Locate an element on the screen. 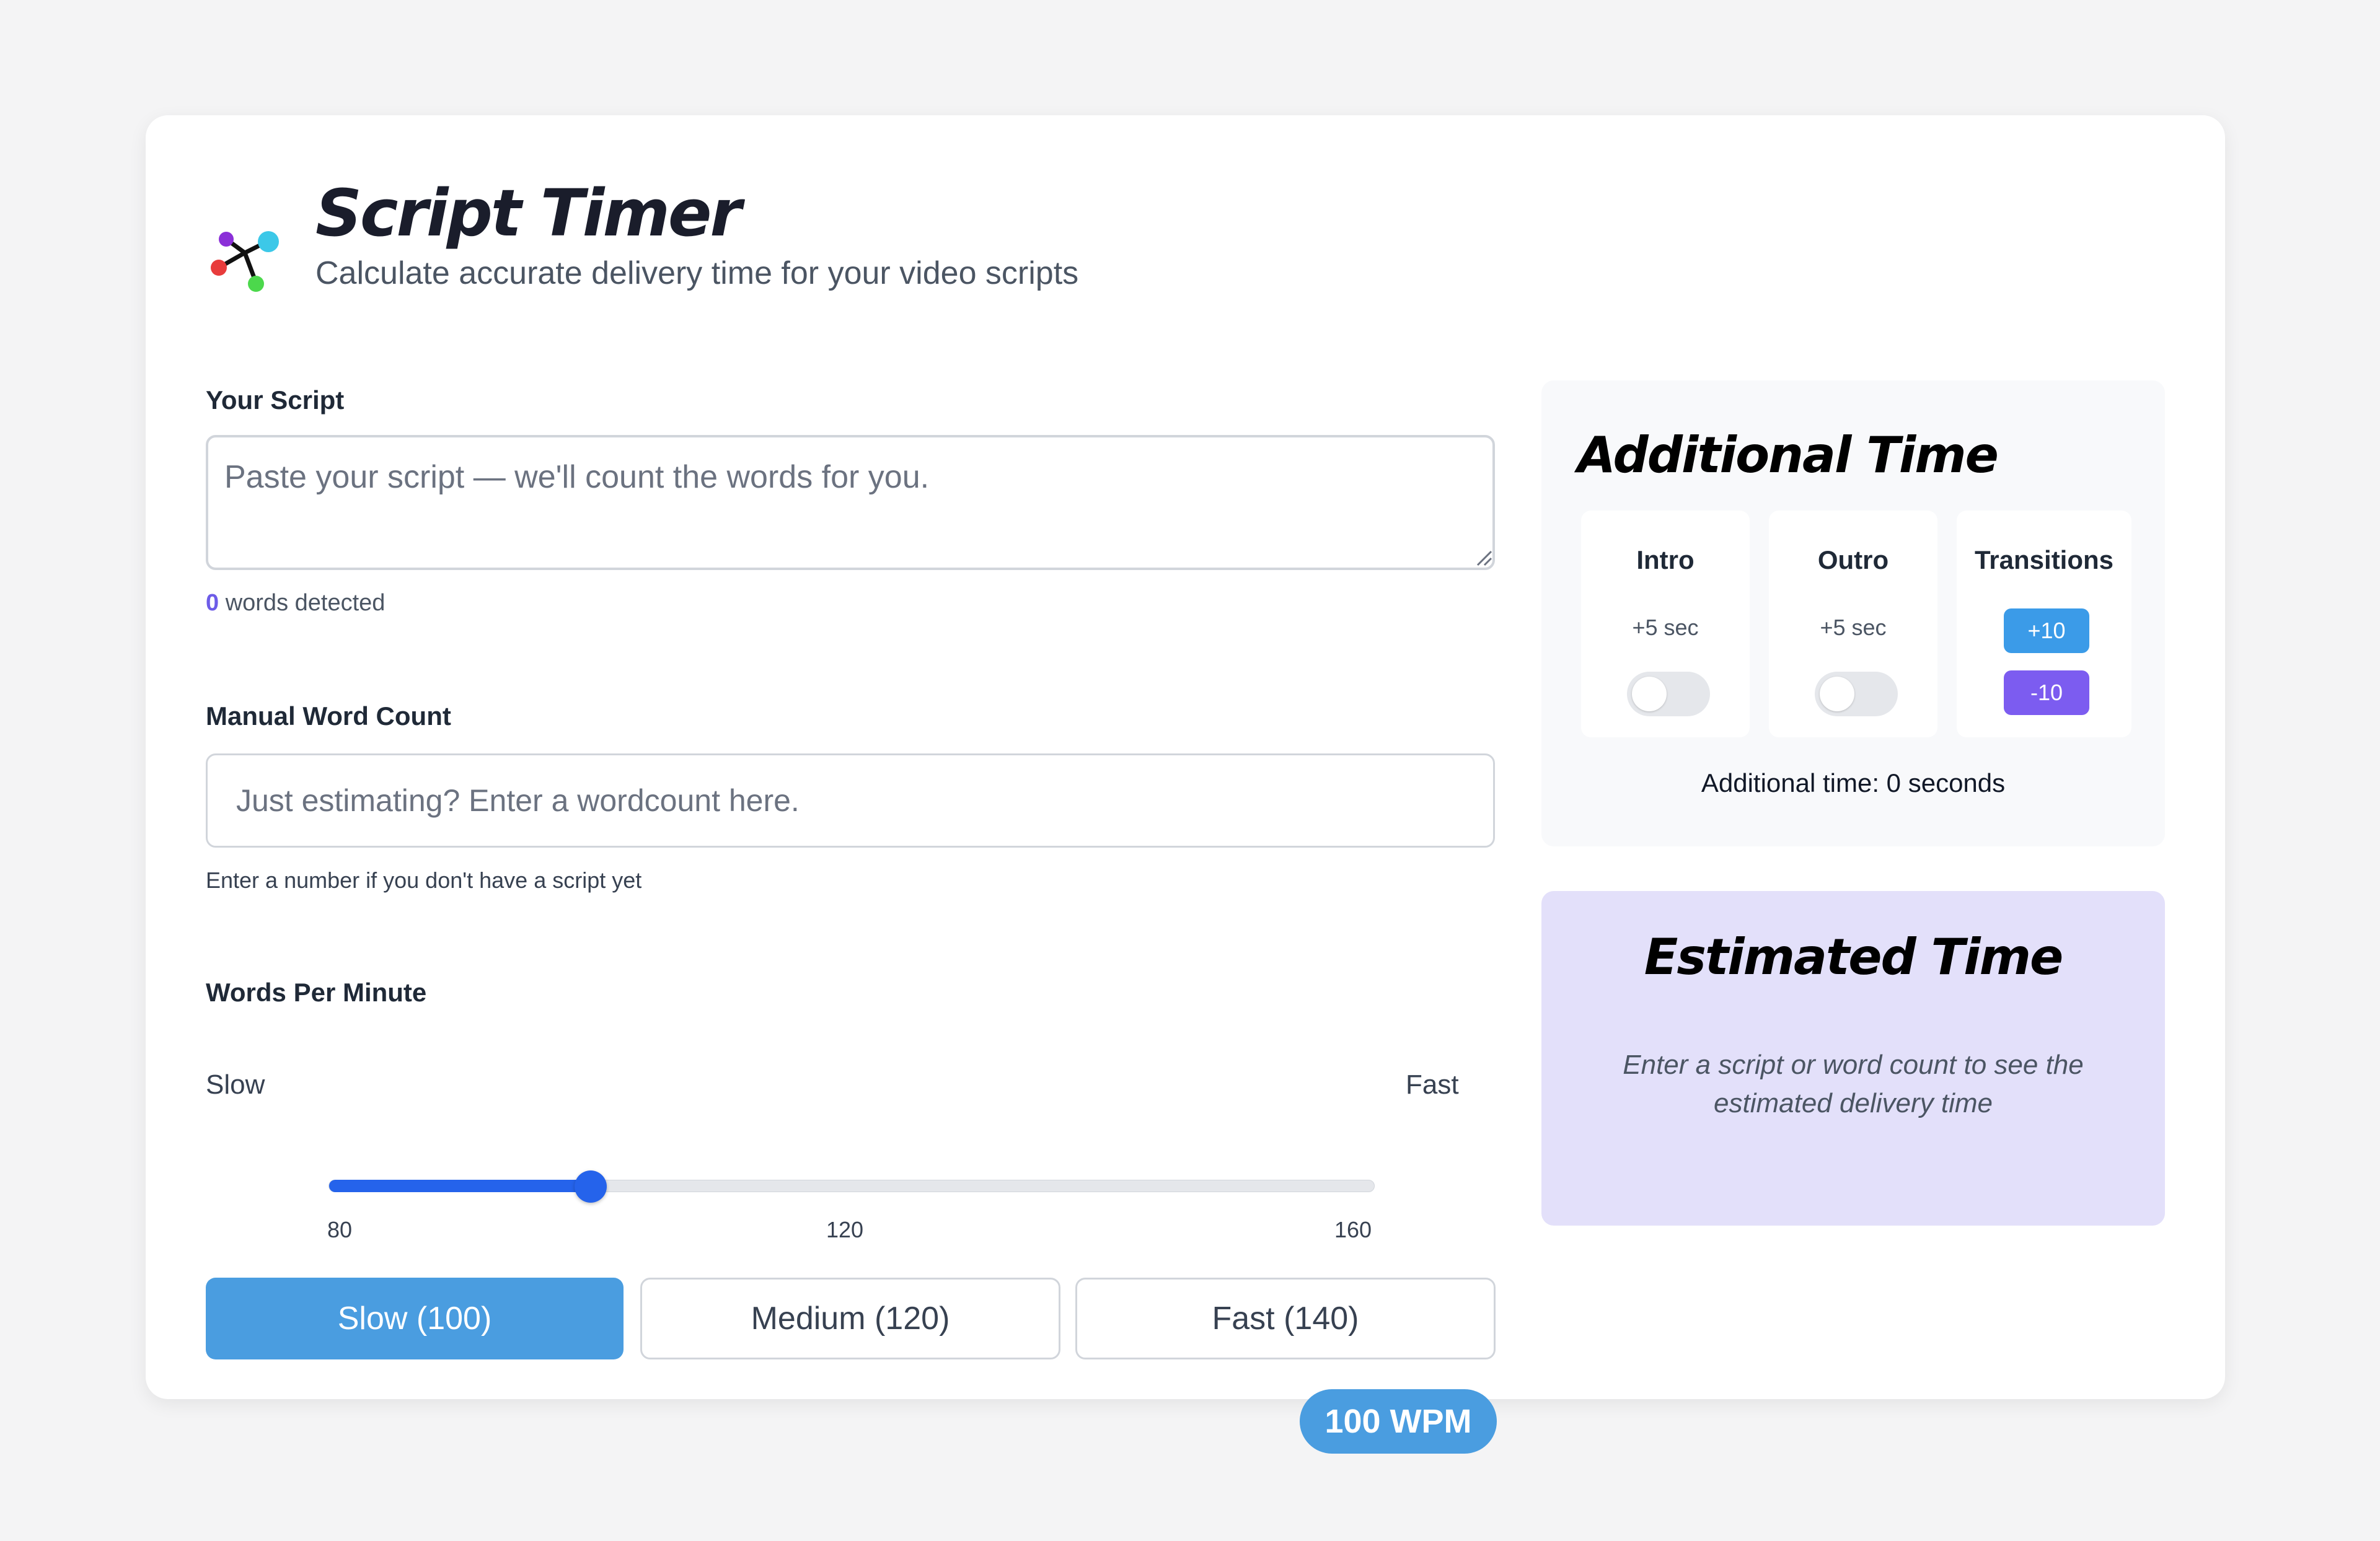 The image size is (2380, 1541). script-label: Your Script is located at coordinates (275, 400).